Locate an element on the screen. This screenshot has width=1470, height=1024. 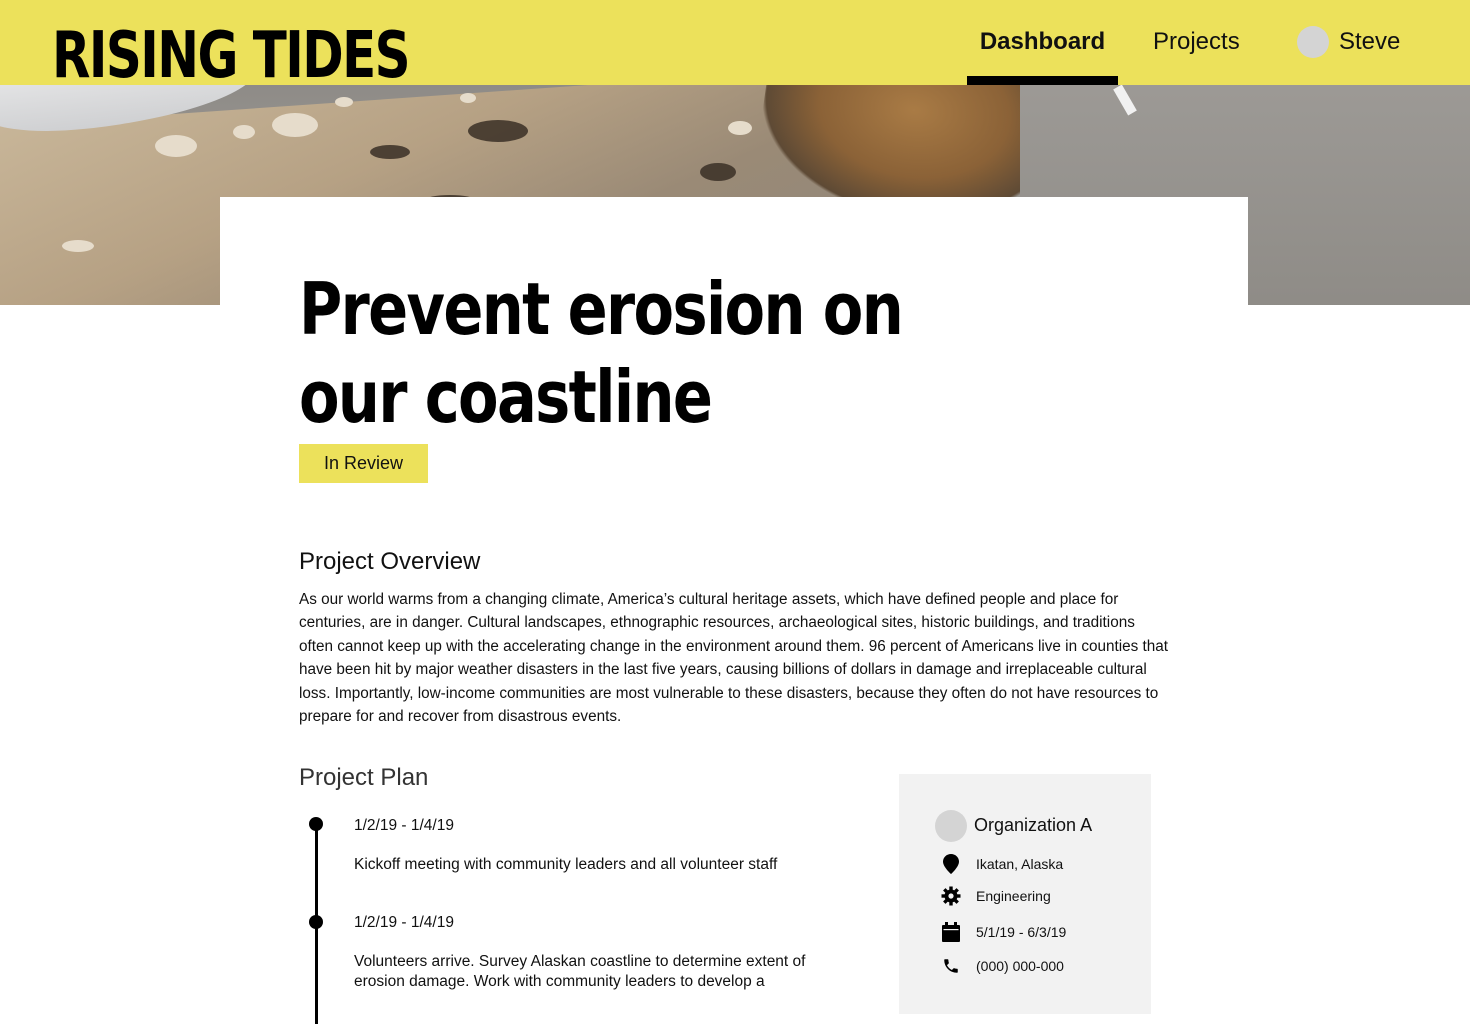
calendar-icon is located at coordinates (951, 932).